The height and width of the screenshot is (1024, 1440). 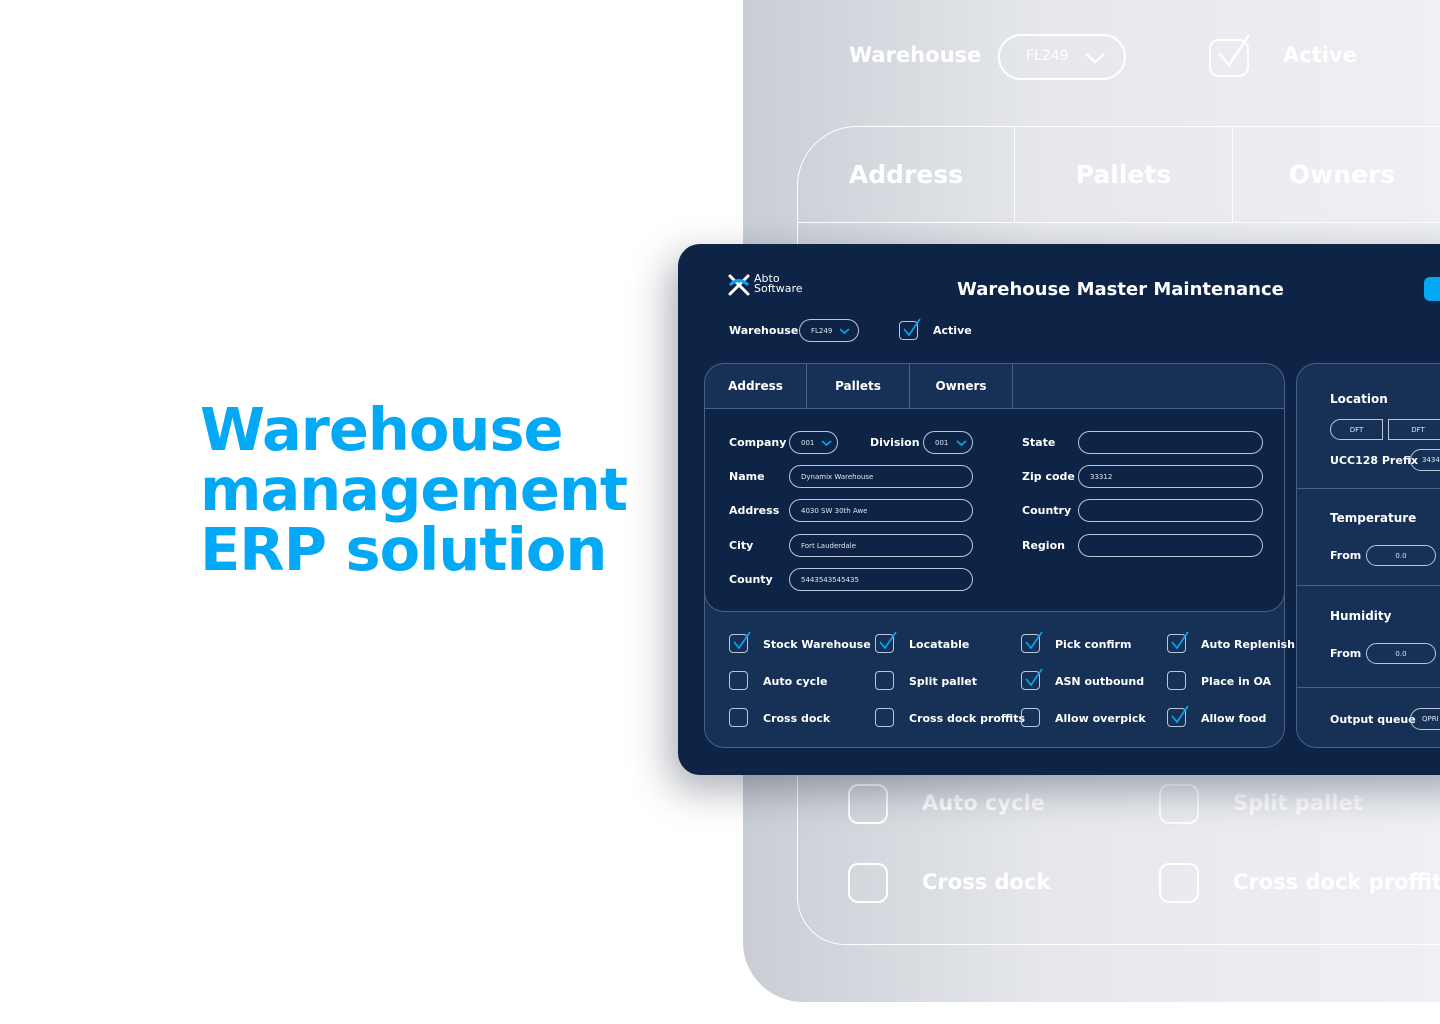 I want to click on country-field, so click(x=1170, y=510).